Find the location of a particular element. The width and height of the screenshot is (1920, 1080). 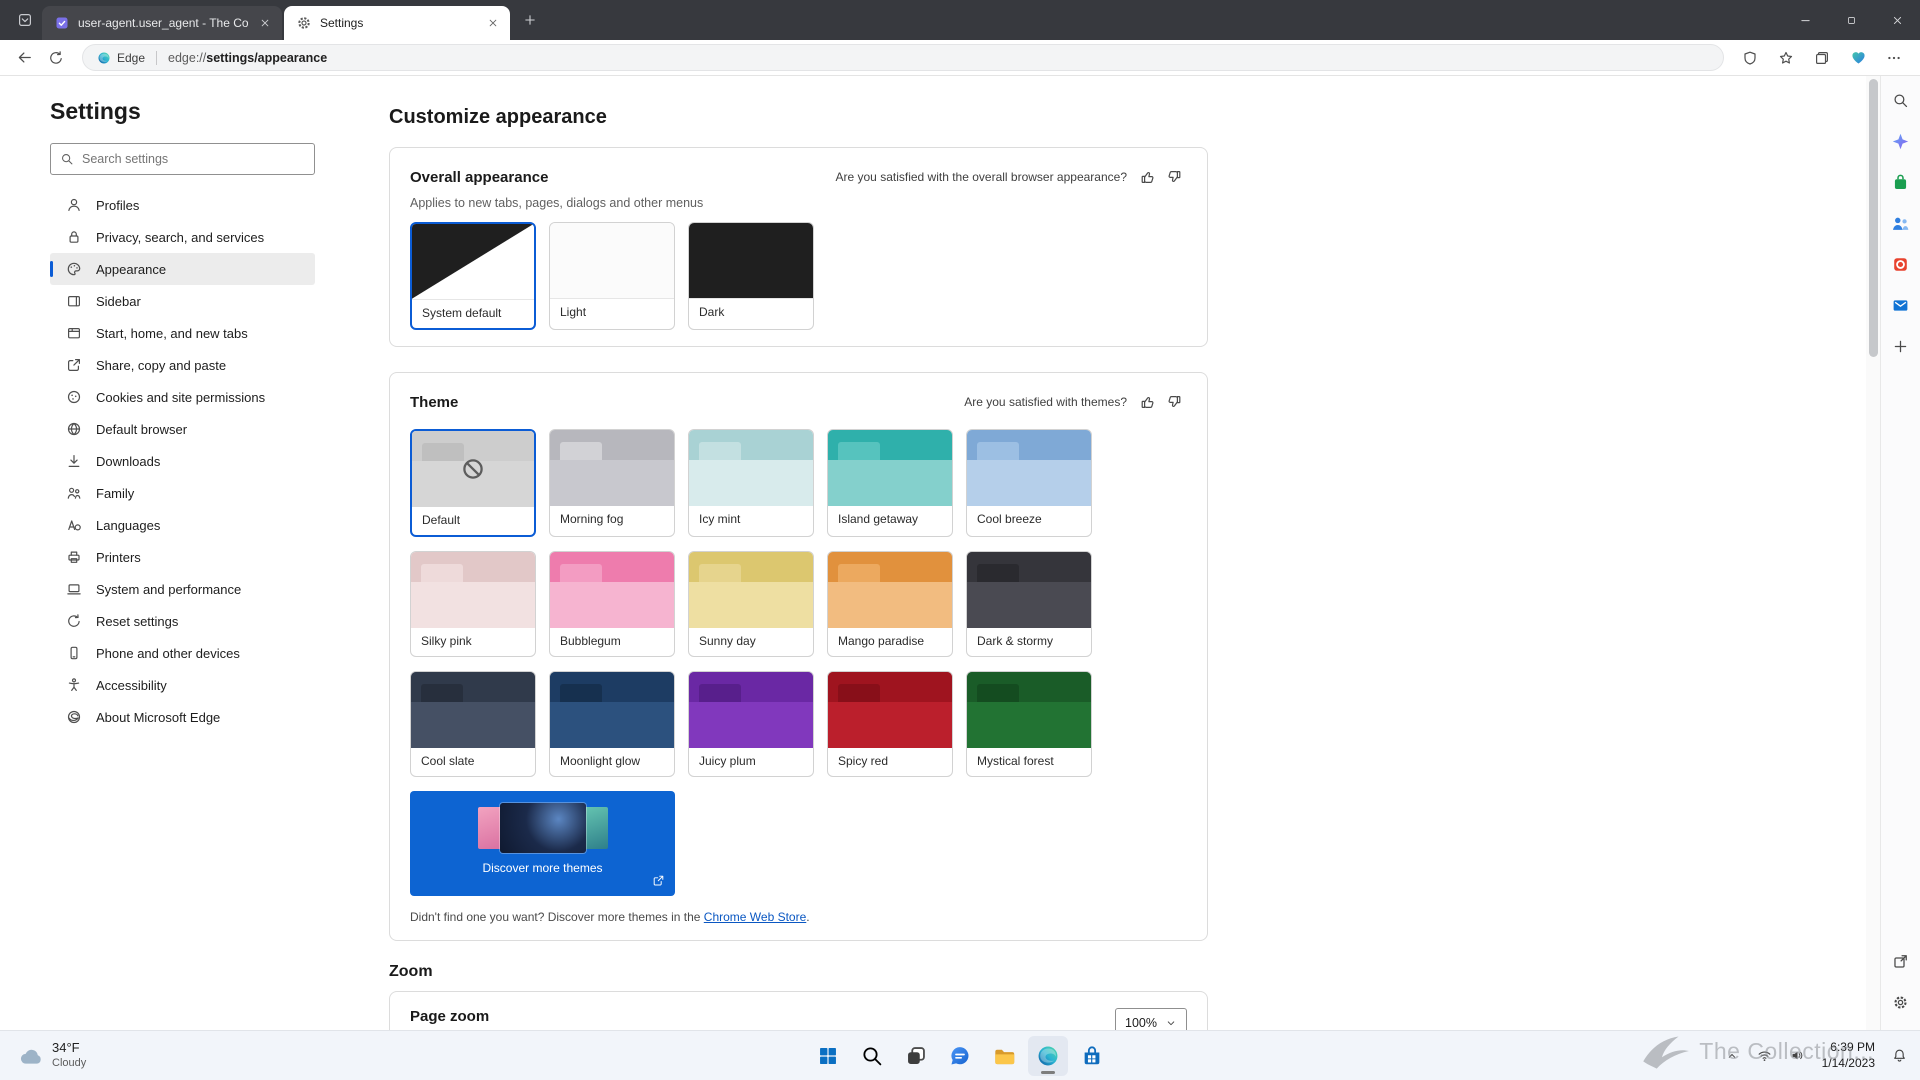

refresh-button is located at coordinates (56, 58).